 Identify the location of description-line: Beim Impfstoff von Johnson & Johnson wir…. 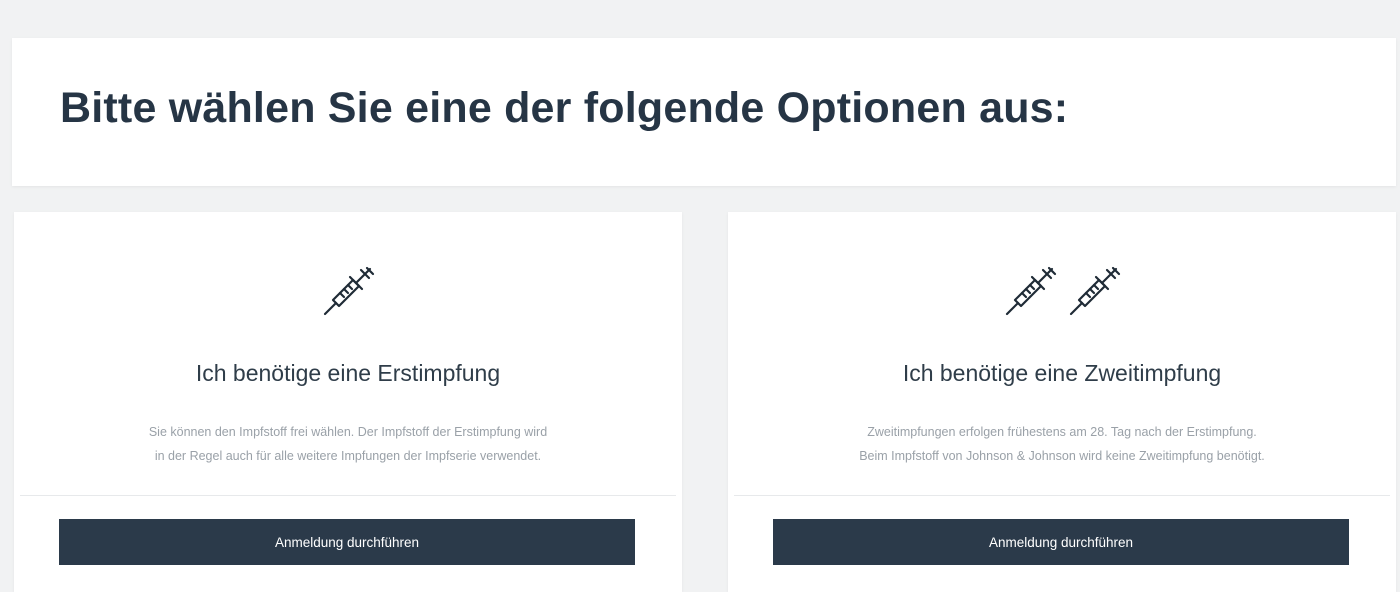
(1062, 456).